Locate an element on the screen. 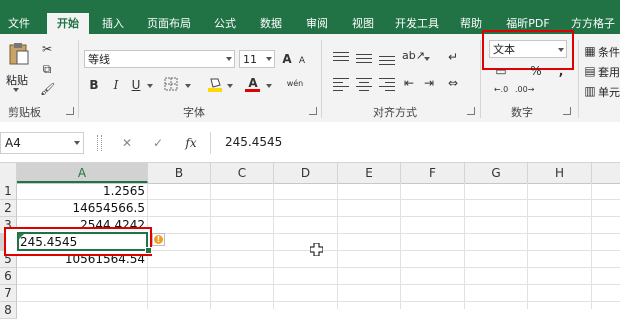 The image size is (620, 319). warning-icon: ! is located at coordinates (158, 239).